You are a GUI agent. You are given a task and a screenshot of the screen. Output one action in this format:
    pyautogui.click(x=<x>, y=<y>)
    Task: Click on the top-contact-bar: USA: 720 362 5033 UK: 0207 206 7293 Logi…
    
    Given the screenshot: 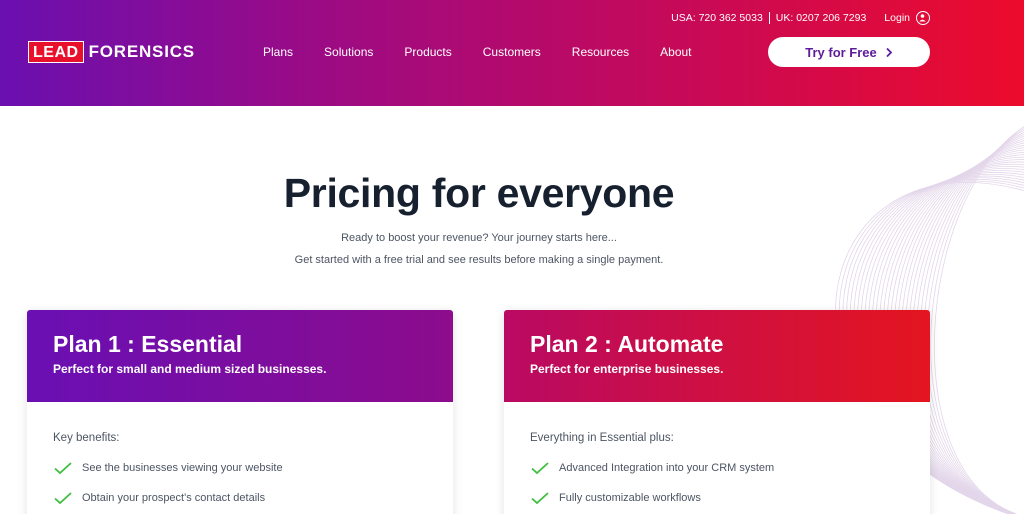 What is the action you would take?
    pyautogui.click(x=800, y=18)
    